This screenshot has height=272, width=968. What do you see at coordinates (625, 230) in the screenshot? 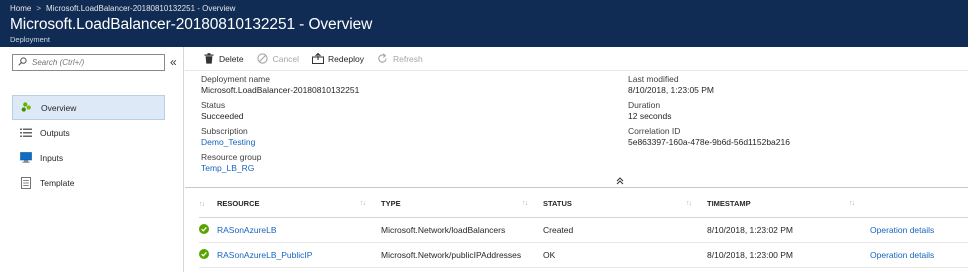
I see `status-cell: Created` at bounding box center [625, 230].